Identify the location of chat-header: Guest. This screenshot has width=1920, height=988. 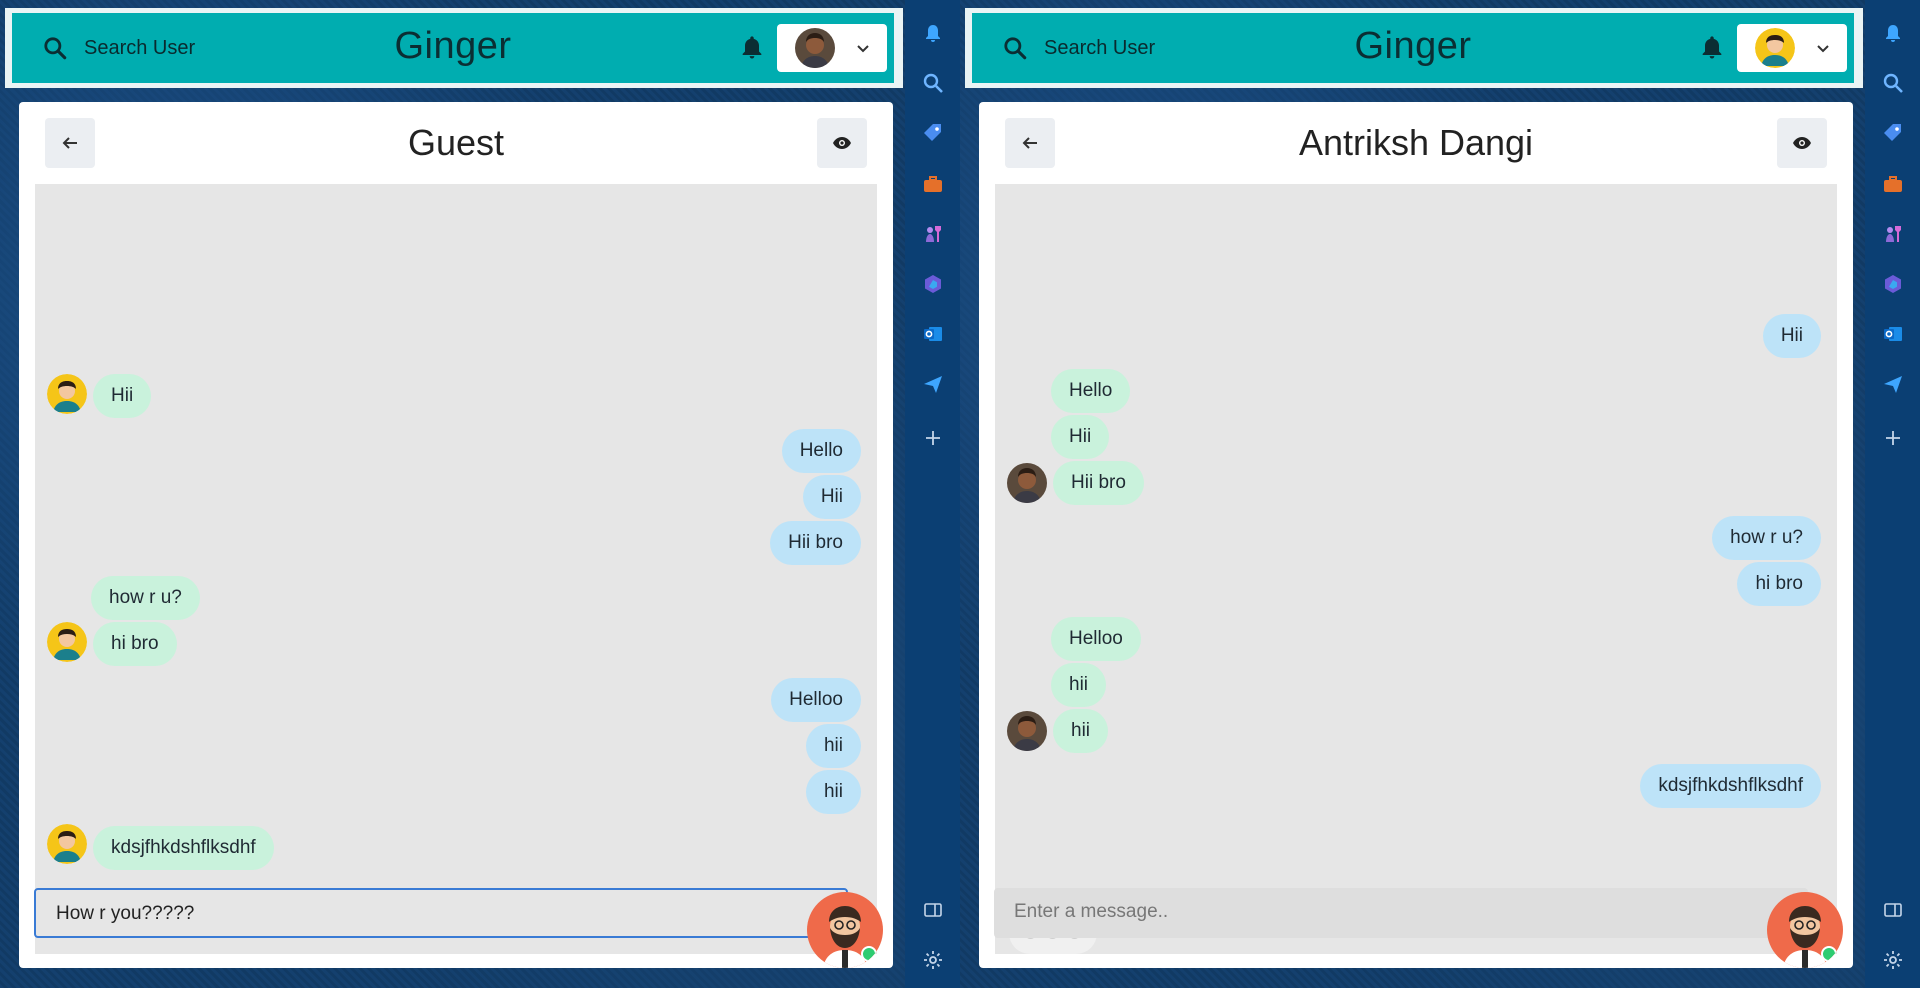
(456, 143).